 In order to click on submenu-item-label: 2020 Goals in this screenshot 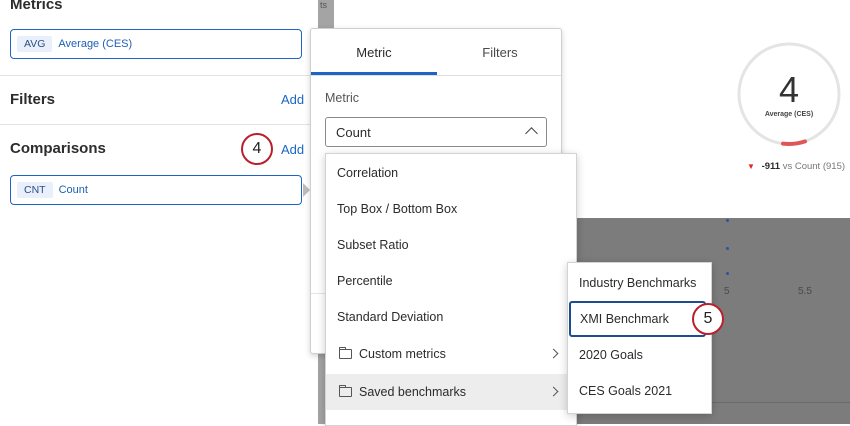, I will do `click(611, 355)`.